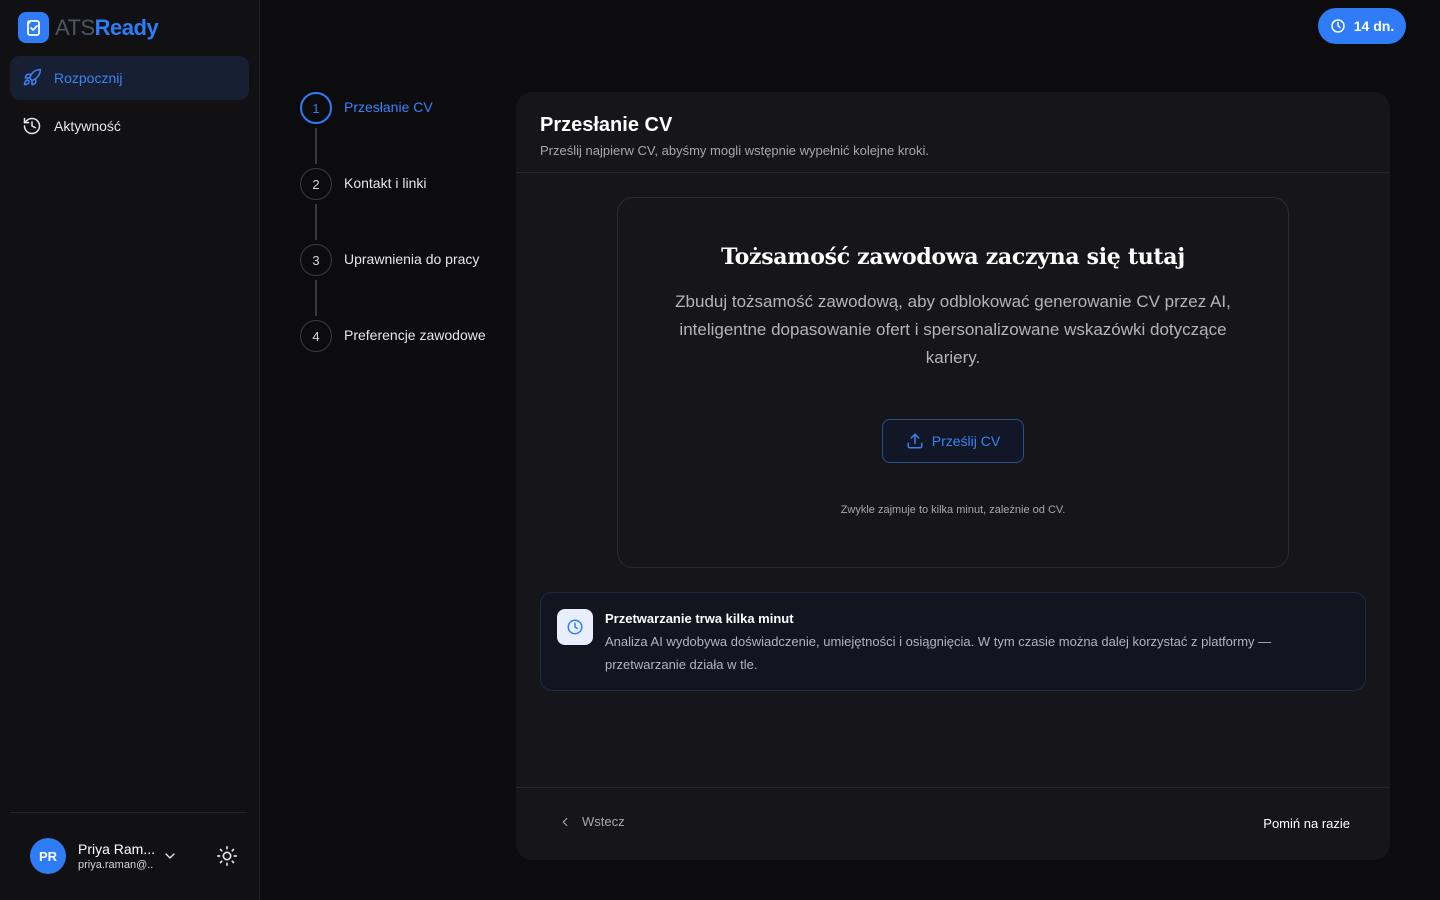  What do you see at coordinates (393, 206) in the screenshot?
I see `step-kontakt-i-linki: 2 Kontakt i linki` at bounding box center [393, 206].